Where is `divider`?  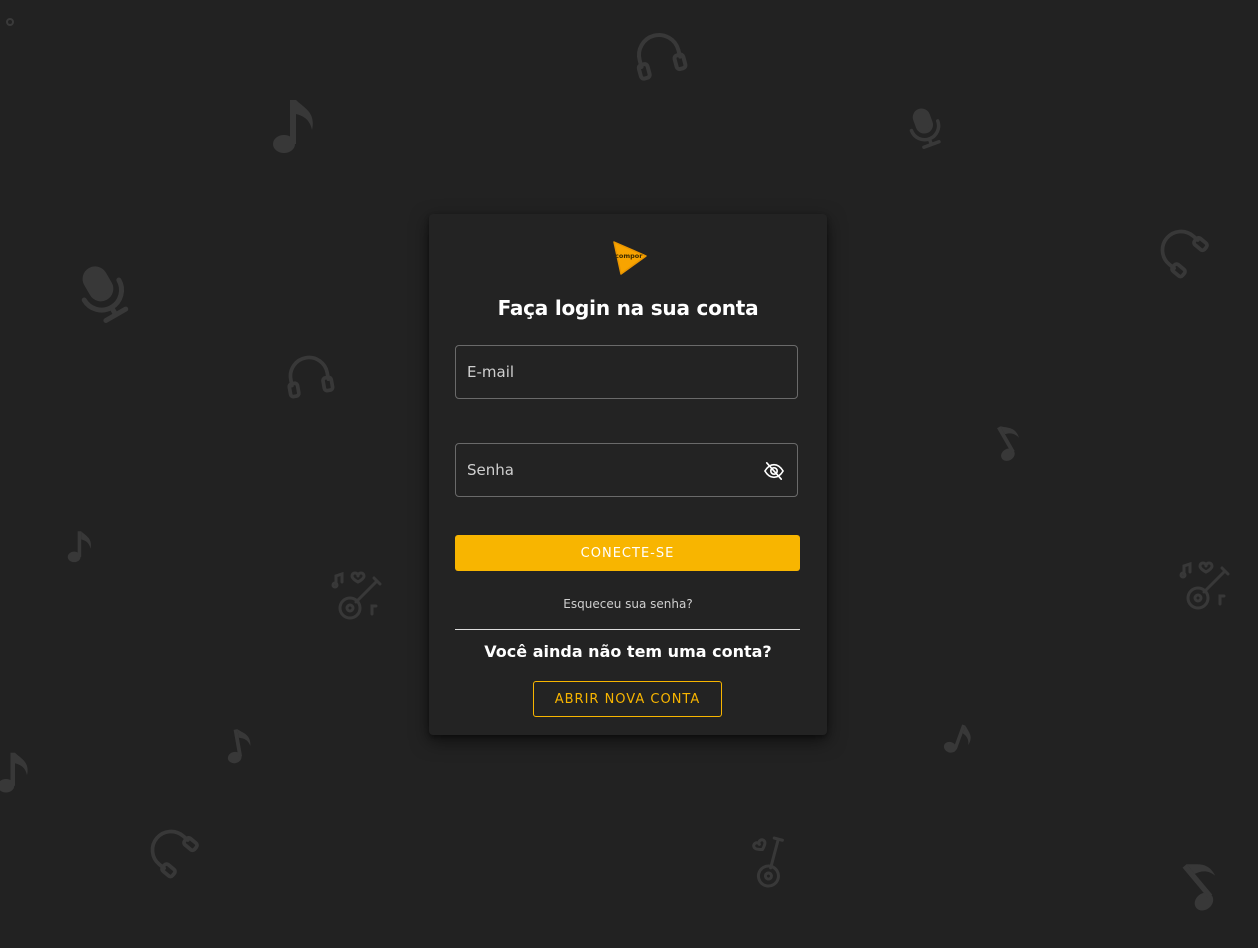
divider is located at coordinates (627, 629).